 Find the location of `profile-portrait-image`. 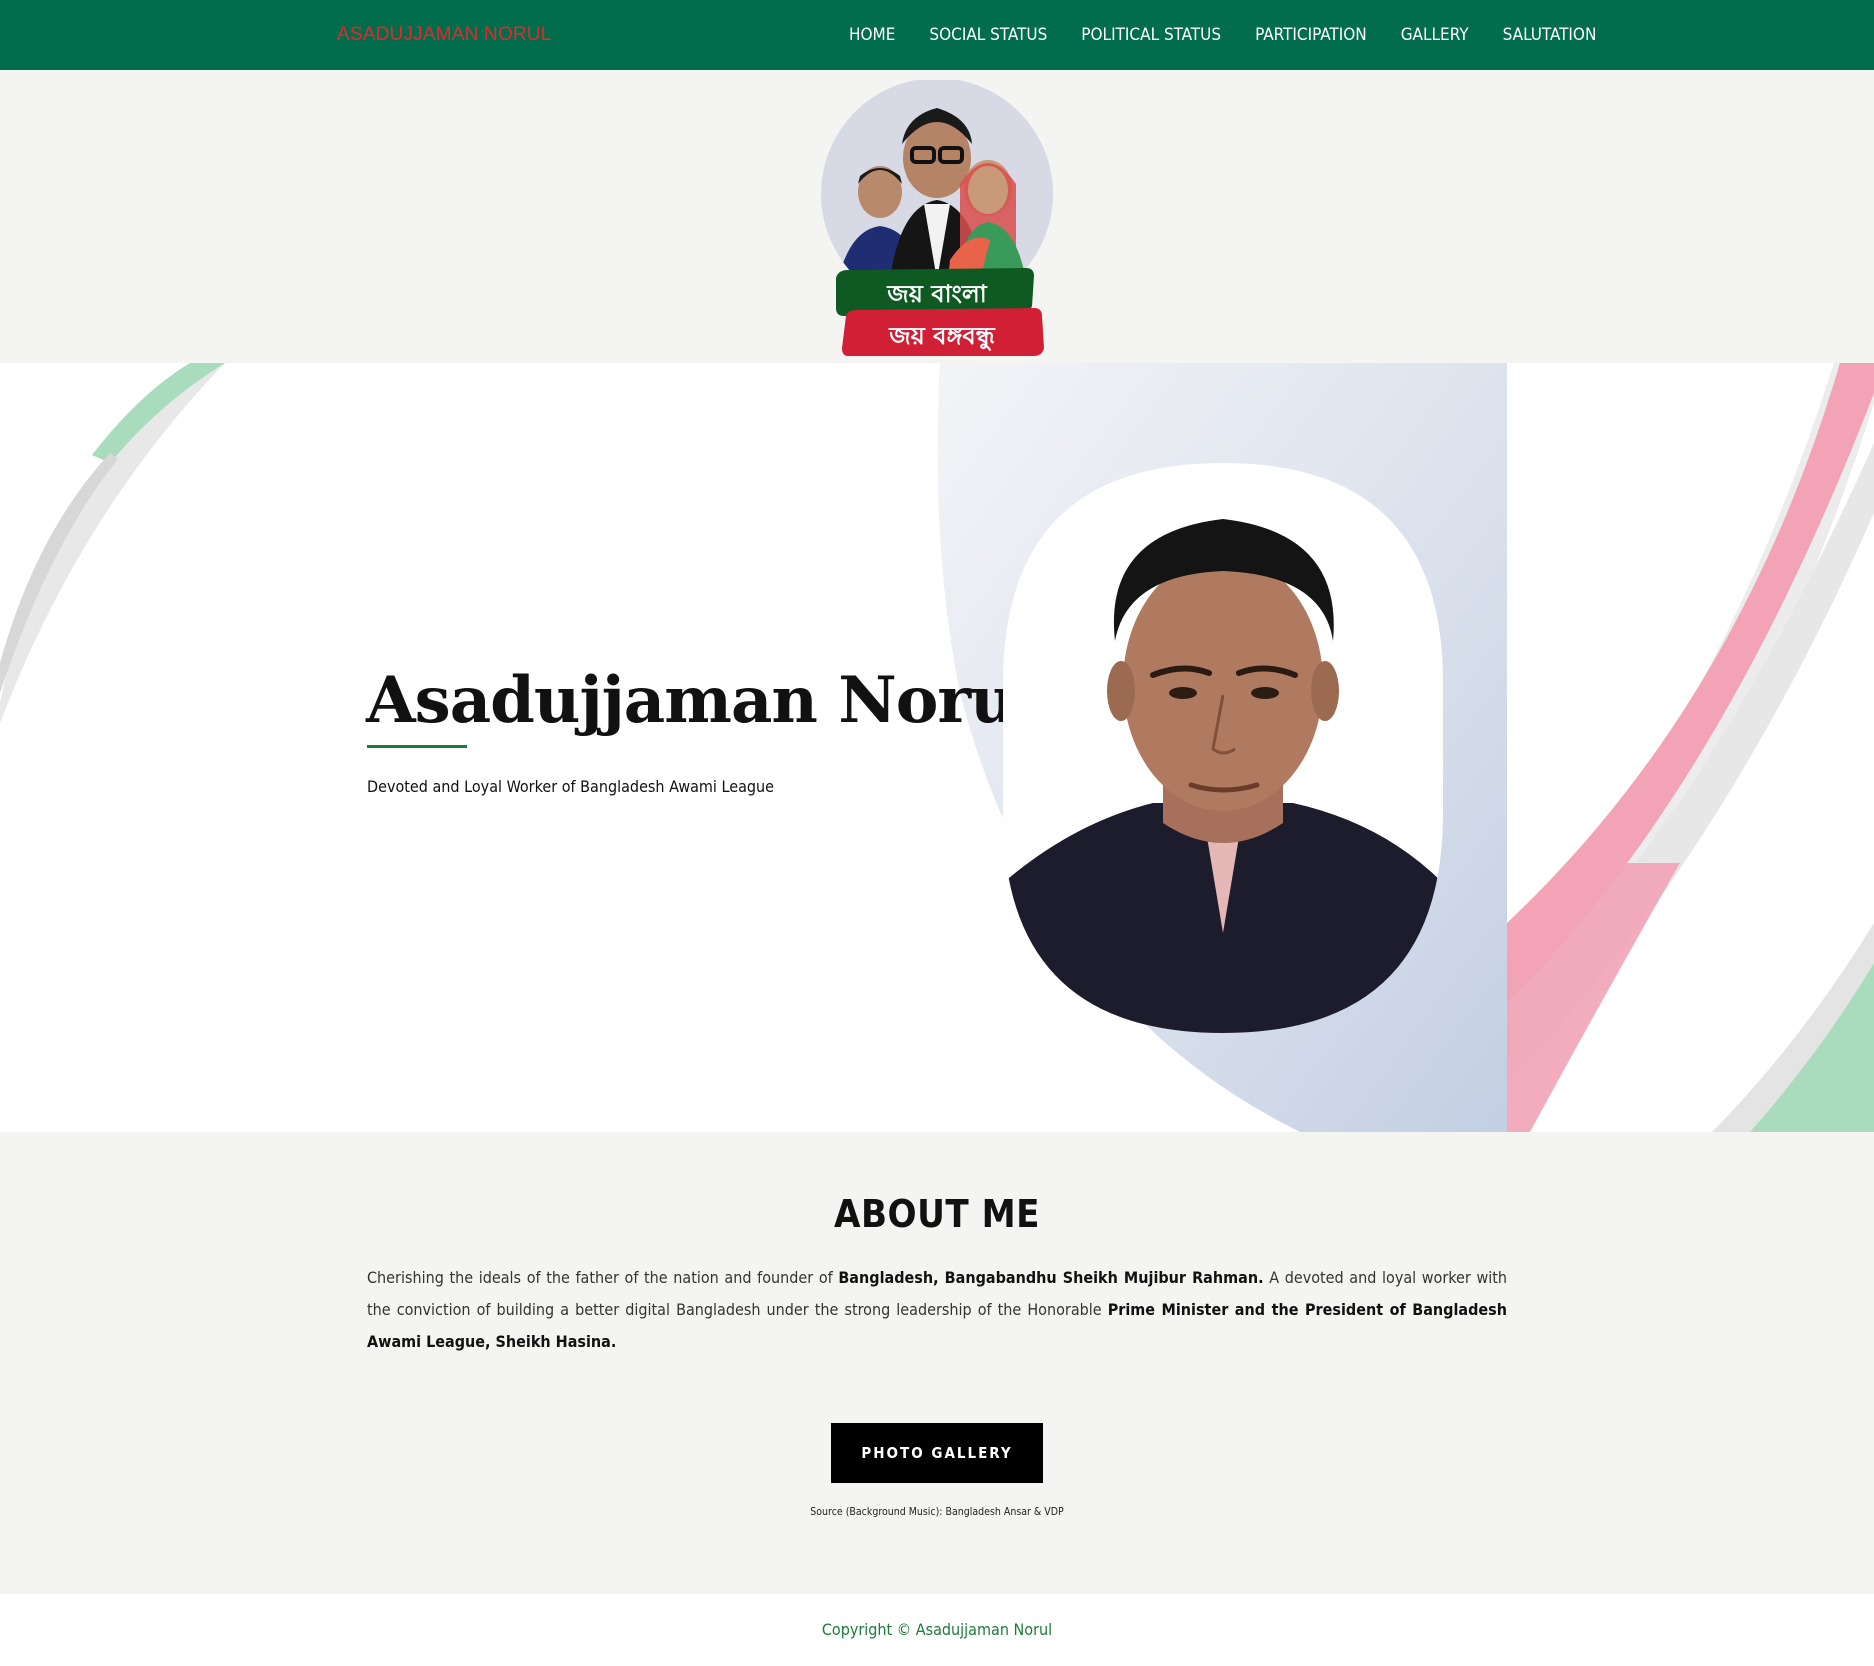

profile-portrait-image is located at coordinates (1223, 748).